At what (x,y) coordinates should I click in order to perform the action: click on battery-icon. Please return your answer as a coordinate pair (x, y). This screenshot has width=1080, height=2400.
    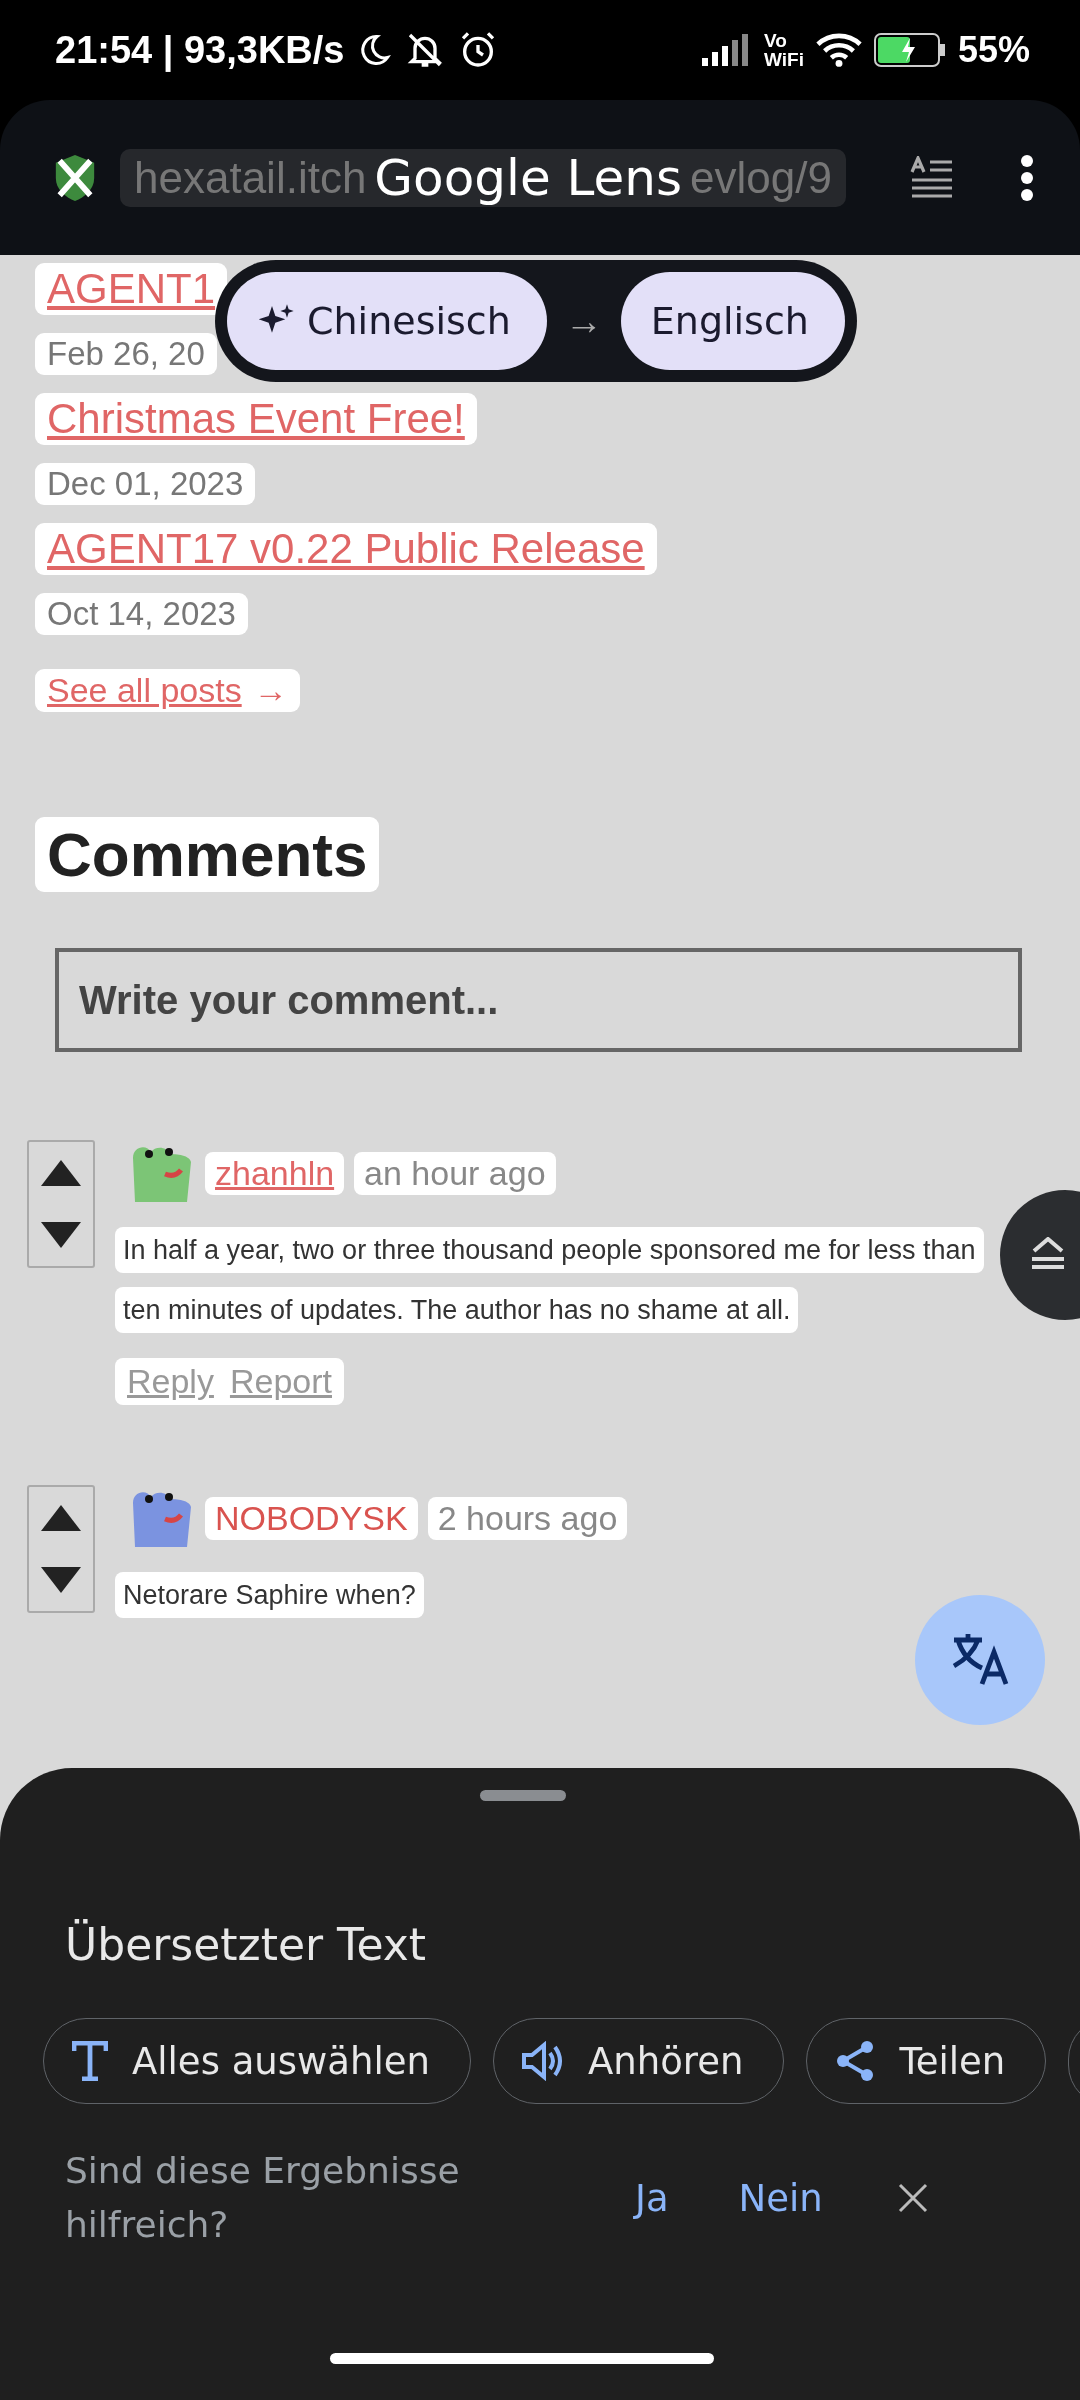
    Looking at the image, I should click on (909, 50).